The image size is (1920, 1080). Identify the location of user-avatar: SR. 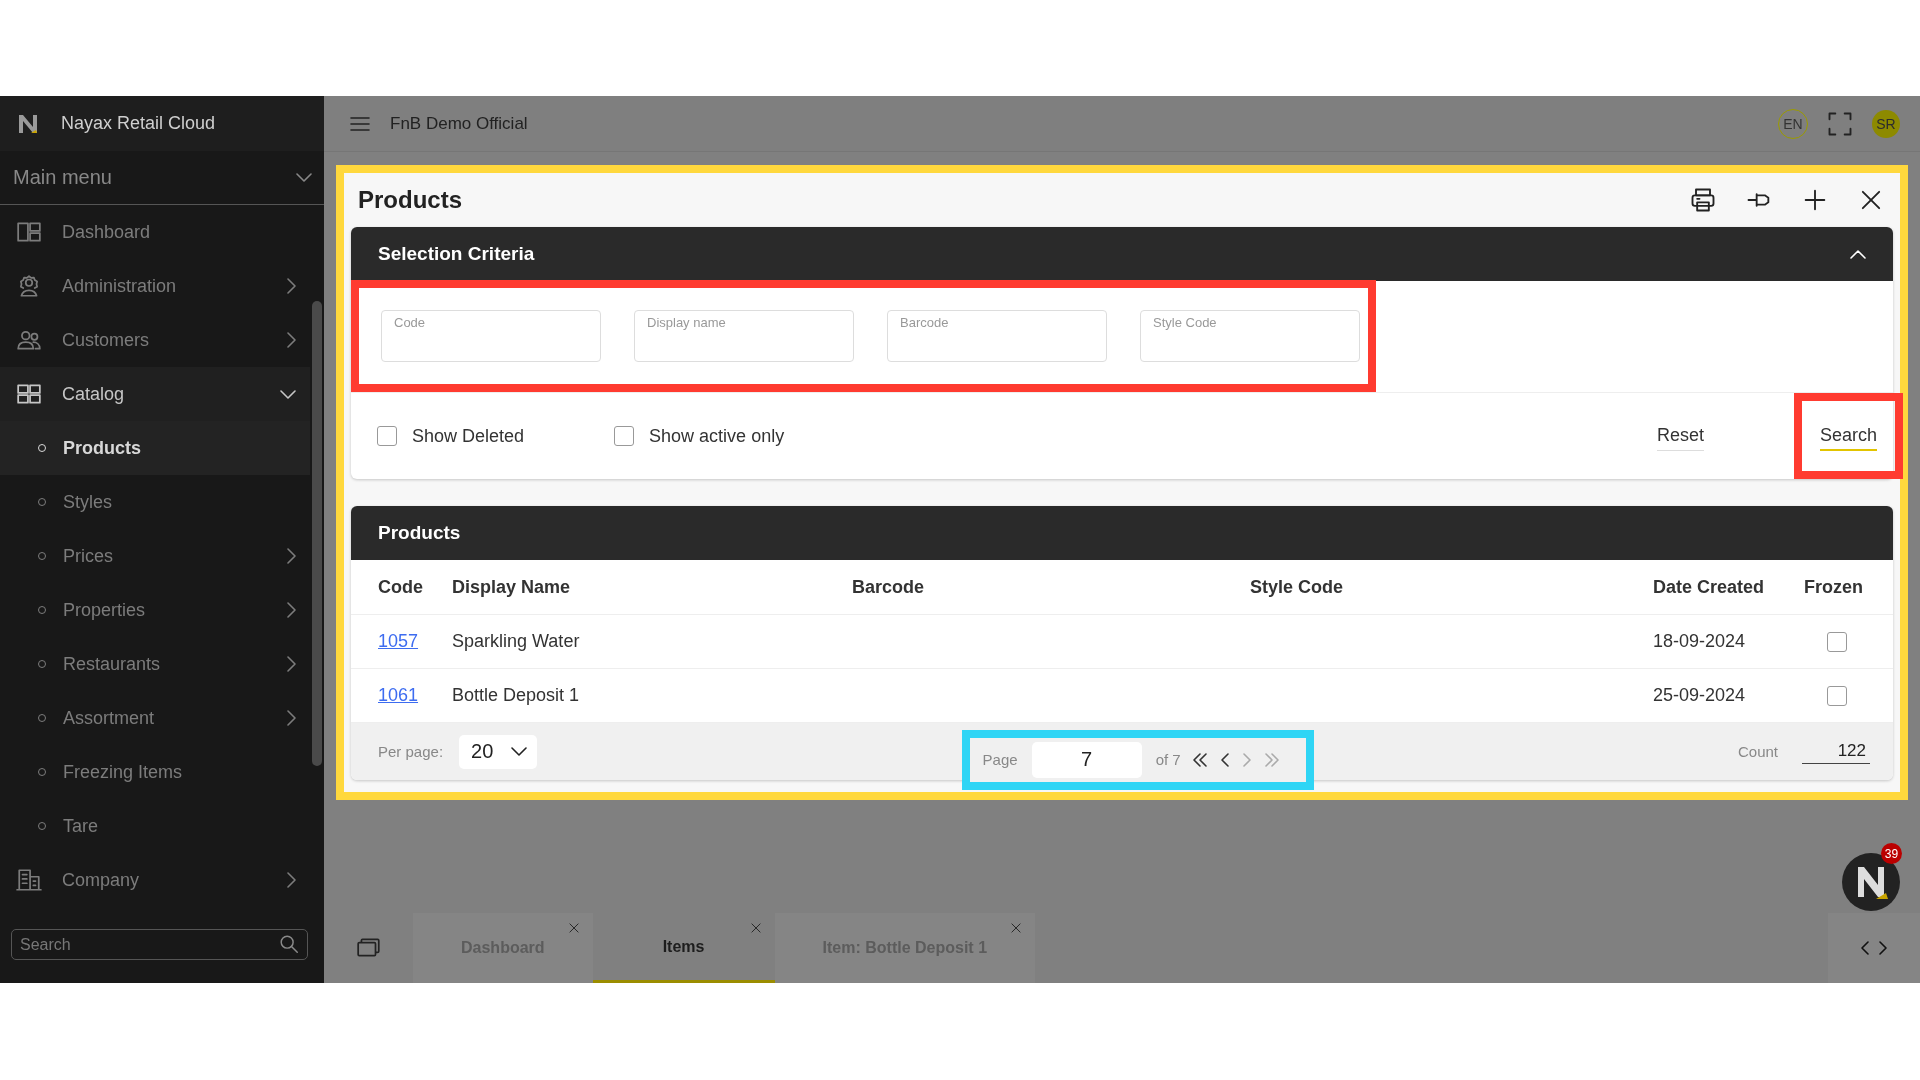
(1886, 123).